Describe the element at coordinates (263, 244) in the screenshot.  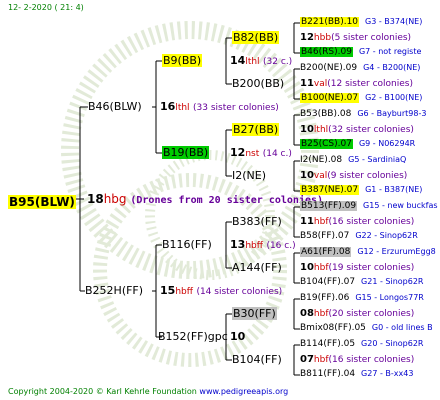
I see `g2-info-2: 13hbff (16 c.)` at that location.